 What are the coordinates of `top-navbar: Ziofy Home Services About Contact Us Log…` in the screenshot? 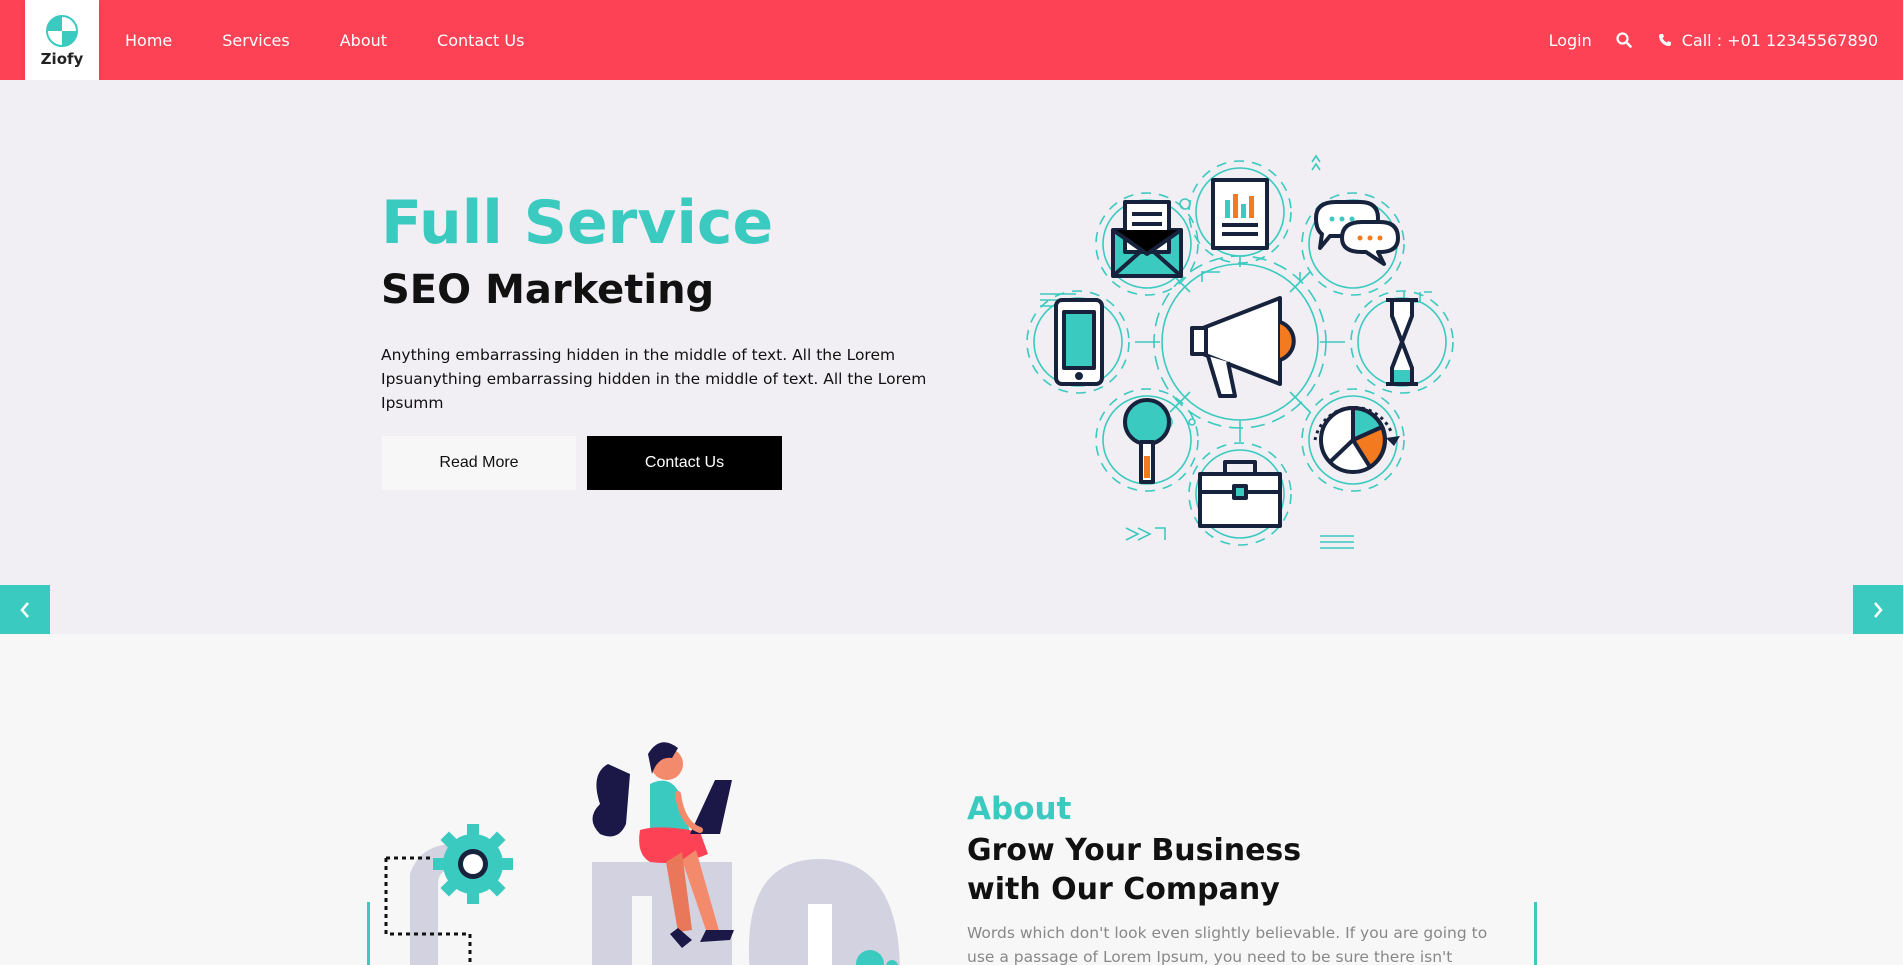 It's located at (951, 44).